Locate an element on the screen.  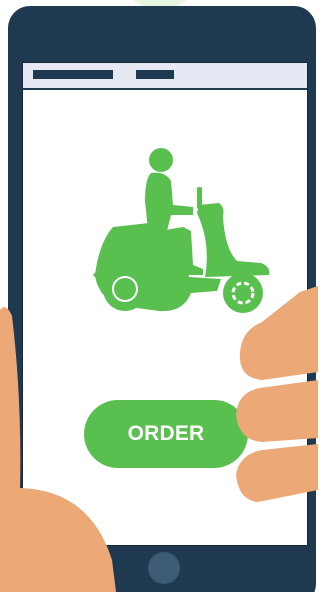
status-indicator-left is located at coordinates (73, 74).